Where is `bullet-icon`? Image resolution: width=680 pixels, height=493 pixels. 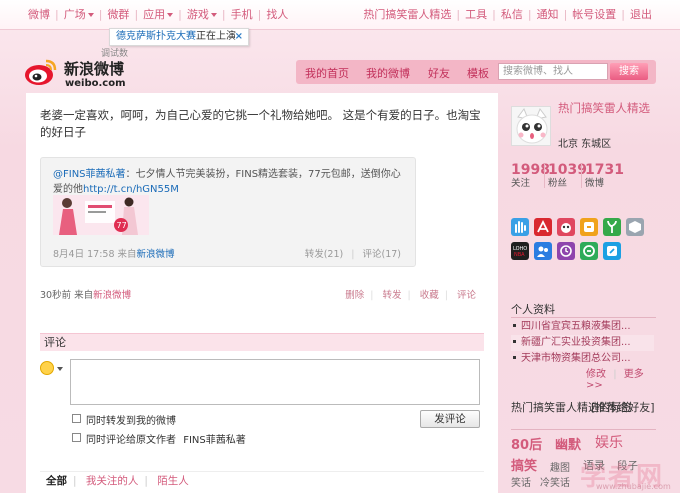
bullet-icon is located at coordinates (514, 357).